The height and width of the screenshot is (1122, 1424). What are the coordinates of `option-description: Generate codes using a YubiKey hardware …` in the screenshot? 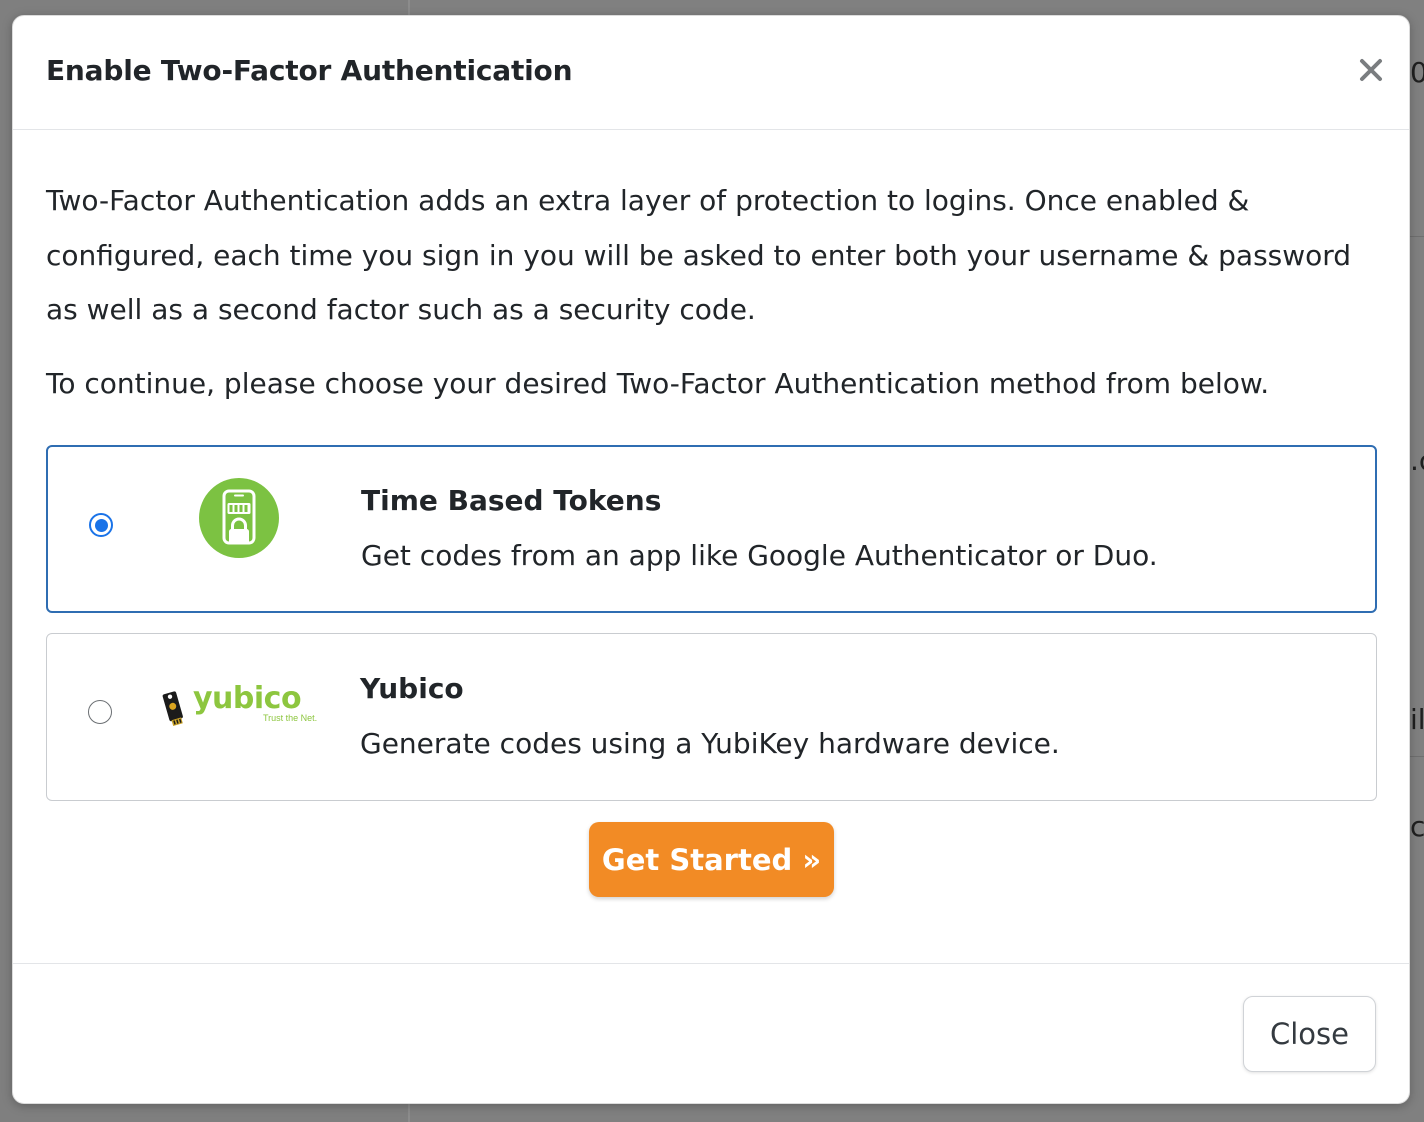 It's located at (710, 743).